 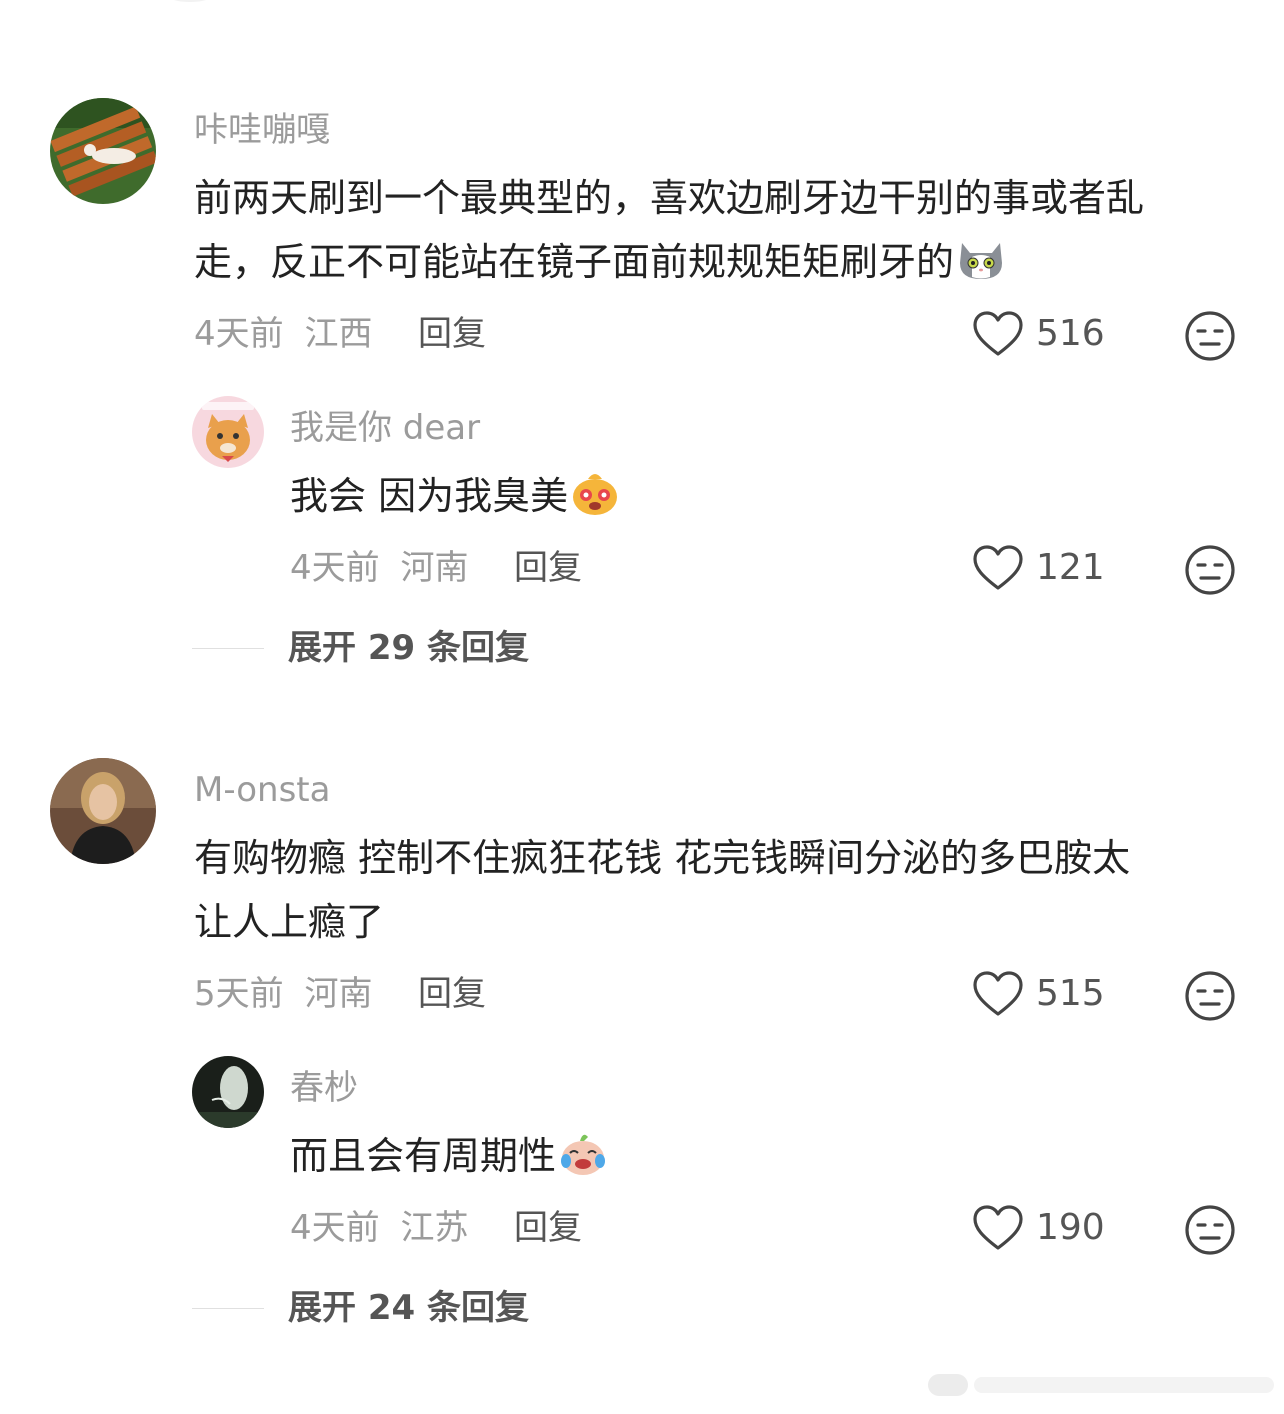 I want to click on expand-replies-label: 展开 29 条回复, so click(x=408, y=648).